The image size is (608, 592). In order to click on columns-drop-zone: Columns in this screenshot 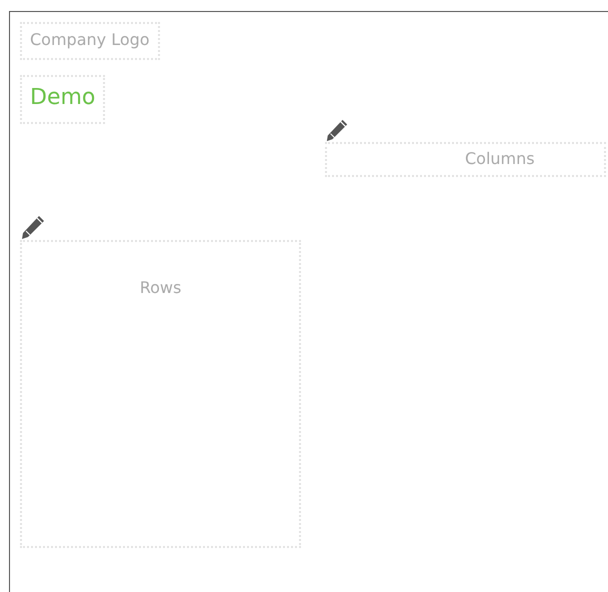, I will do `click(465, 159)`.